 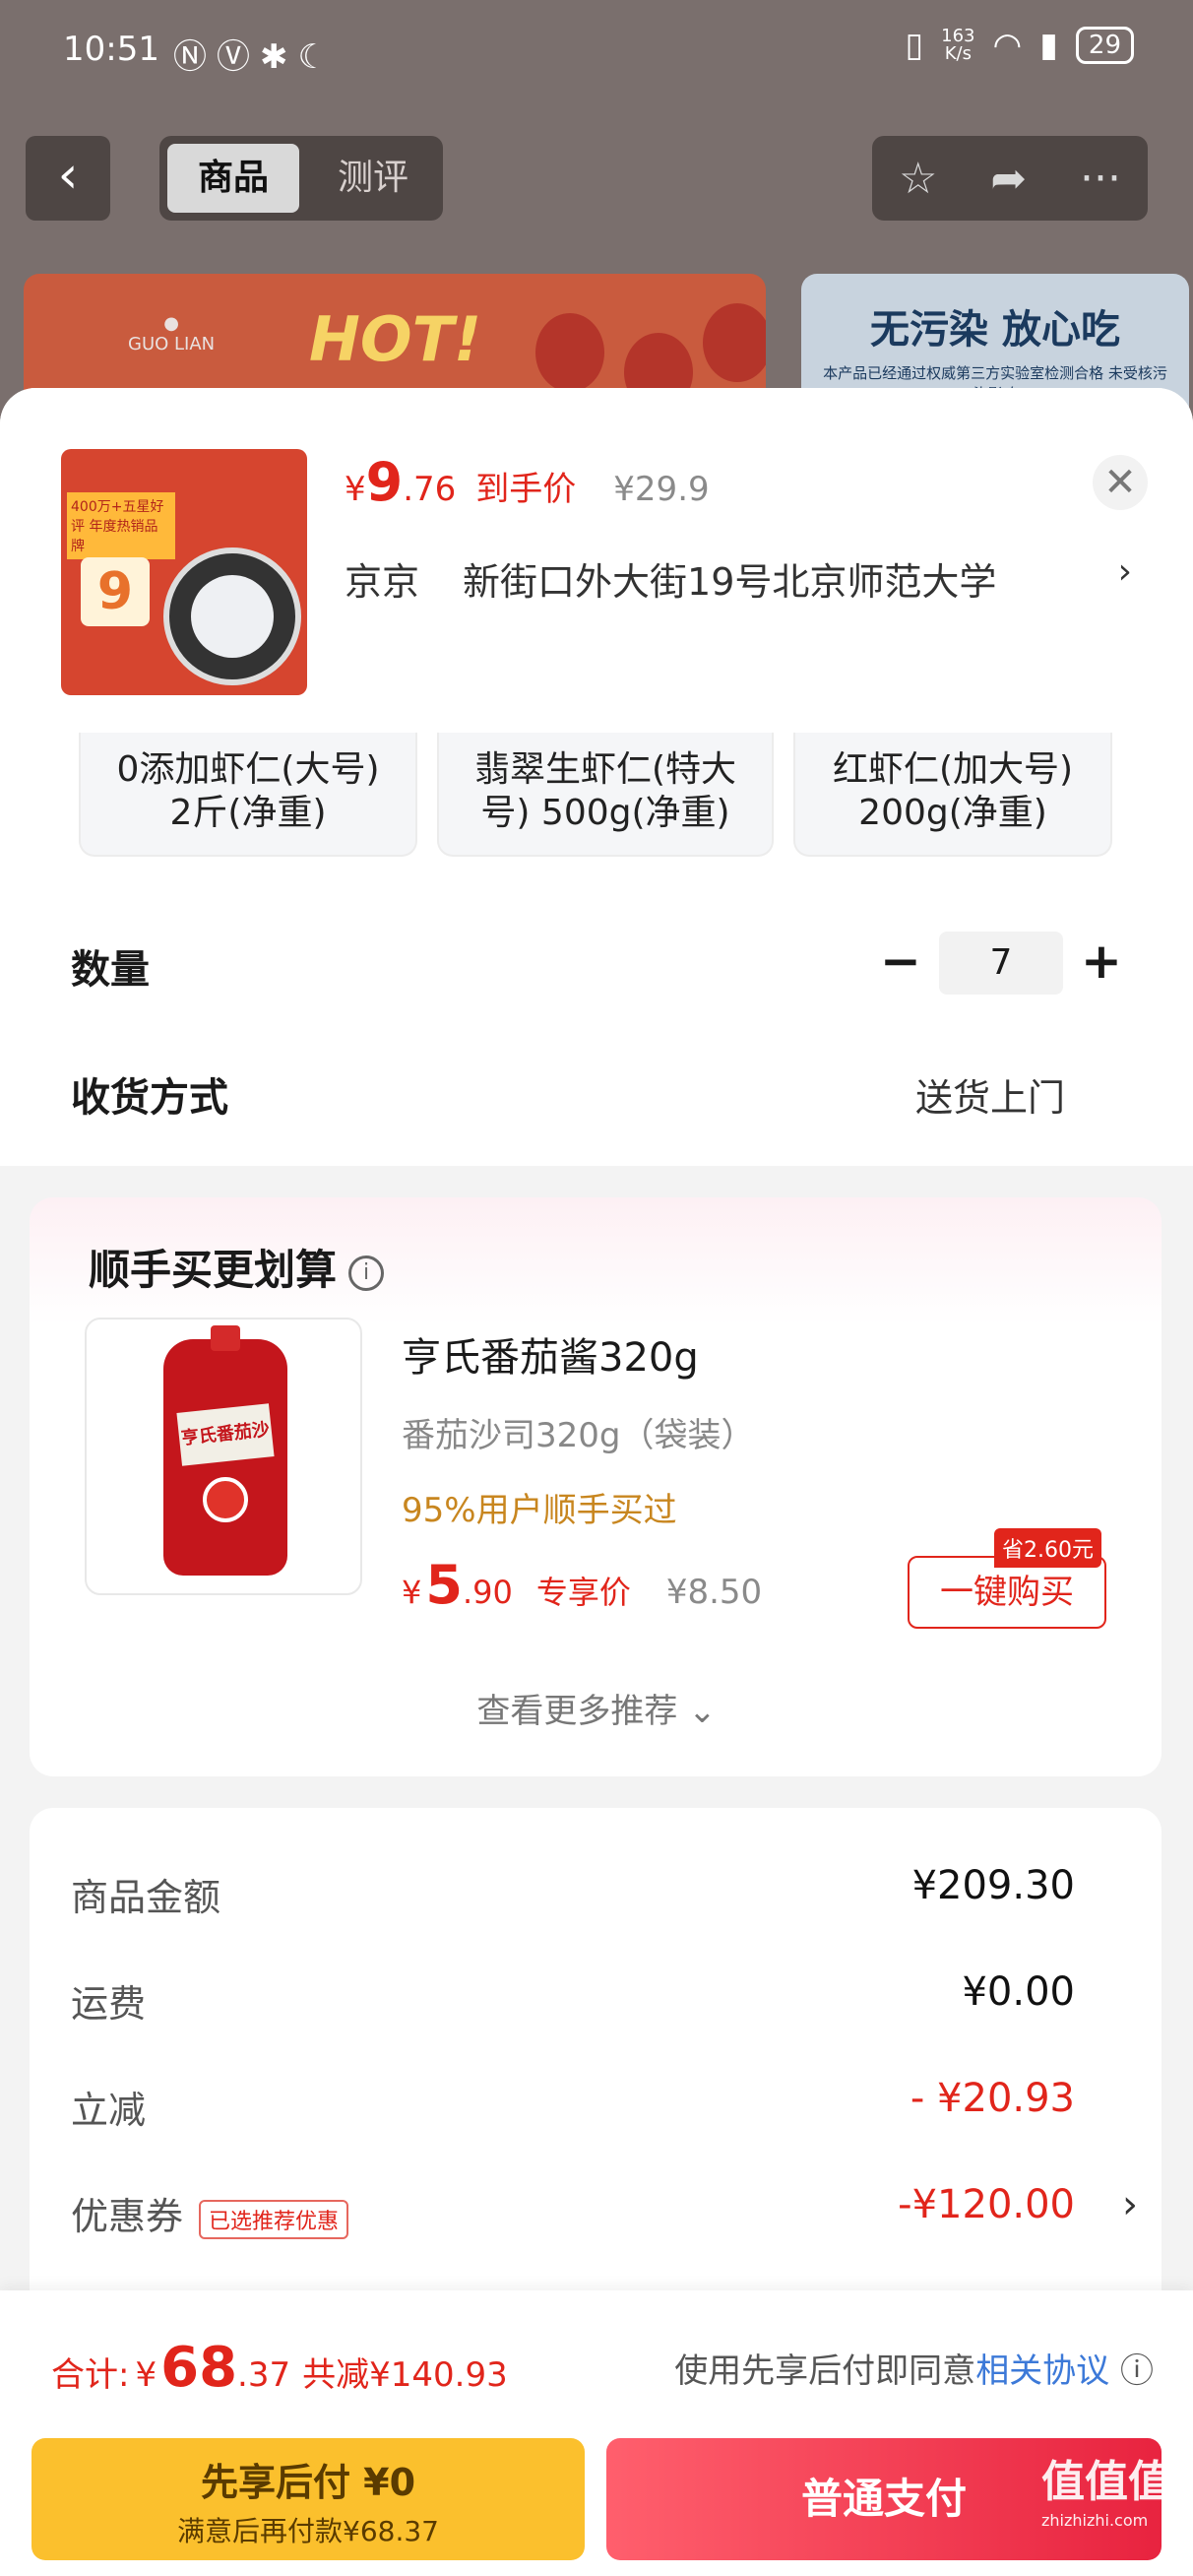 I want to click on quantity-label: 数量, so click(x=110, y=970).